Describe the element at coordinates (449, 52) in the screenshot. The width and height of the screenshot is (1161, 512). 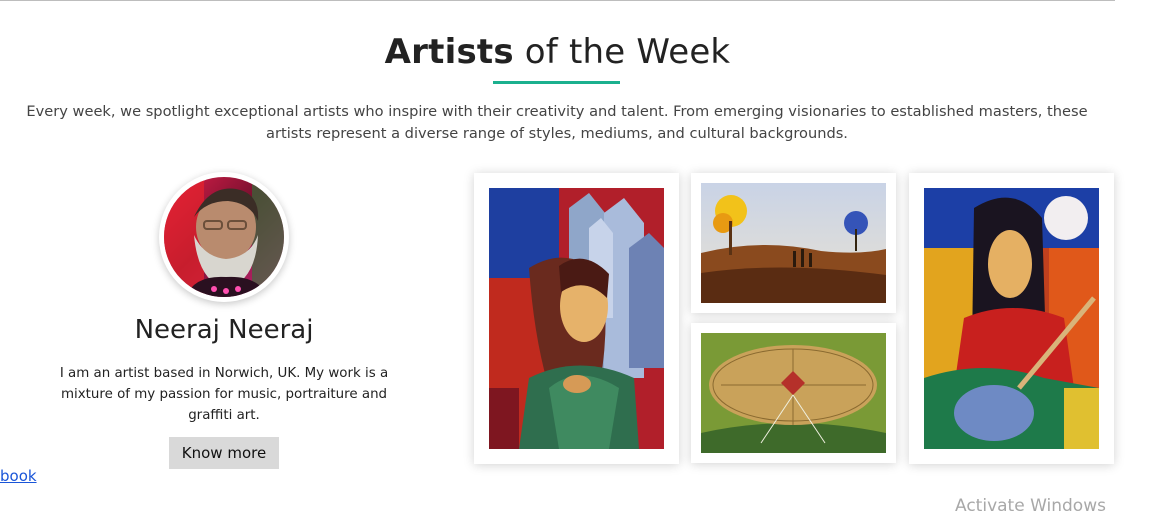
I see `section-title-strong: Artists` at that location.